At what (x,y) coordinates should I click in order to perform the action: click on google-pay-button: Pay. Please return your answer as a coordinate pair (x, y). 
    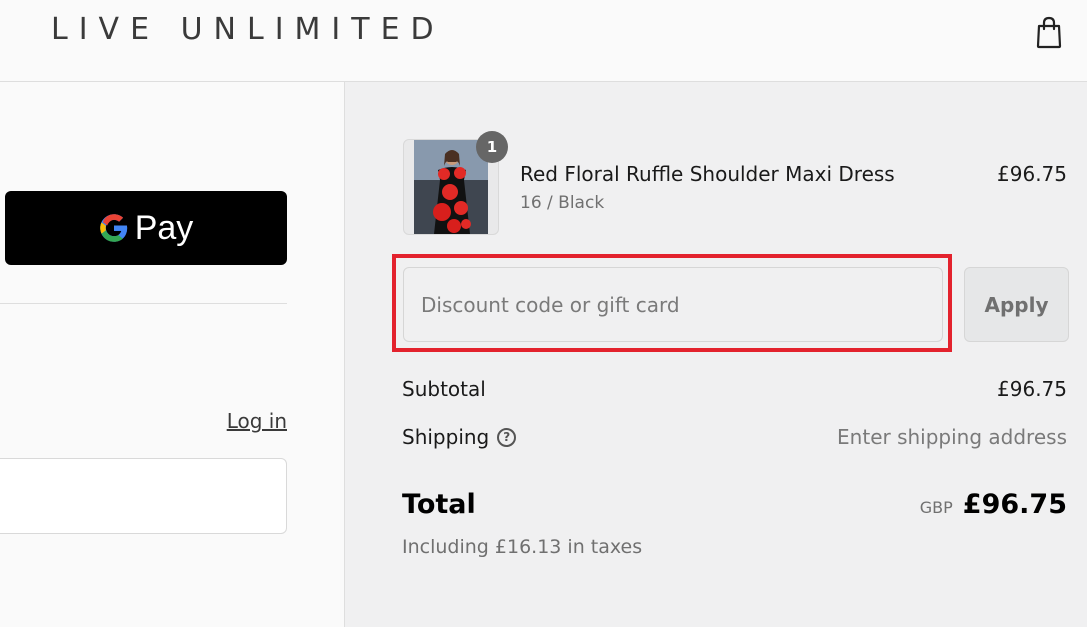
    Looking at the image, I should click on (146, 228).